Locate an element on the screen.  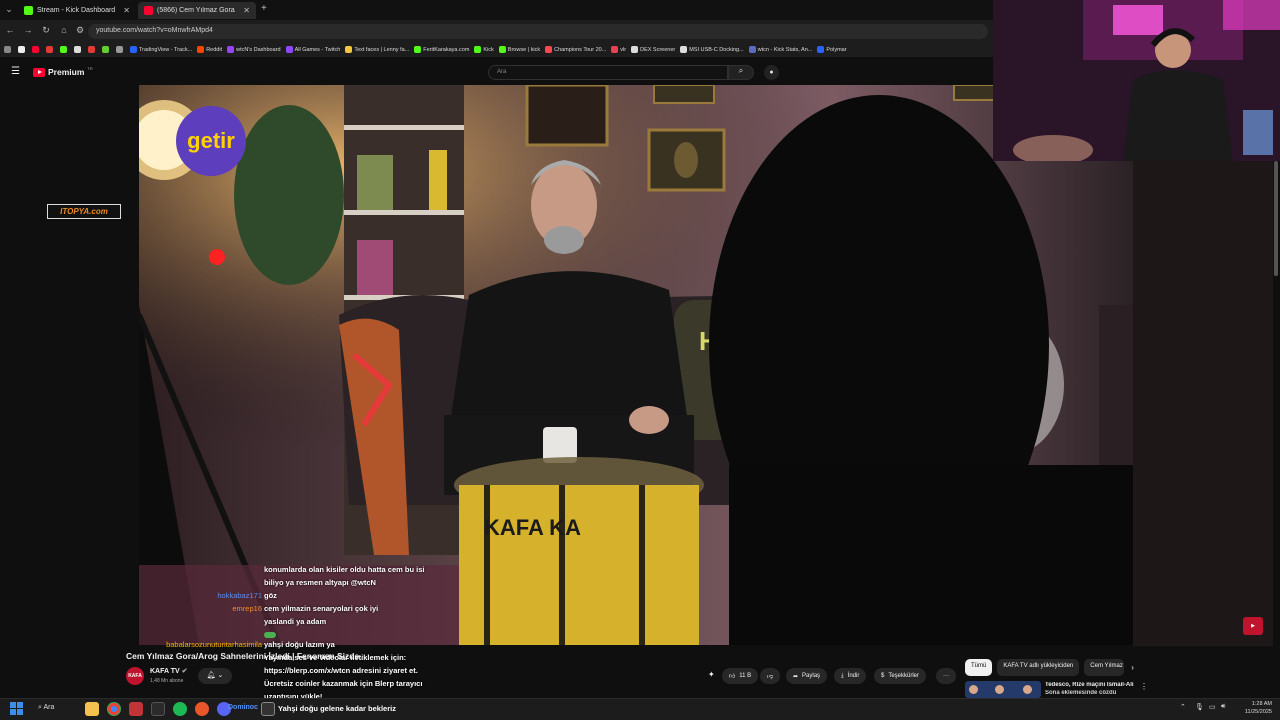
thanks-button: $ Teşekkürler is located at coordinates (900, 676).